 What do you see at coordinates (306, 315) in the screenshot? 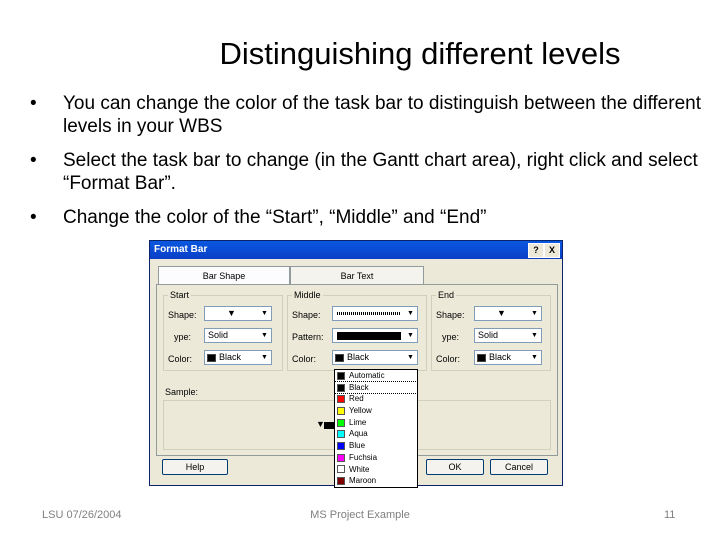
I see `middle-shape-label: Shape:` at bounding box center [306, 315].